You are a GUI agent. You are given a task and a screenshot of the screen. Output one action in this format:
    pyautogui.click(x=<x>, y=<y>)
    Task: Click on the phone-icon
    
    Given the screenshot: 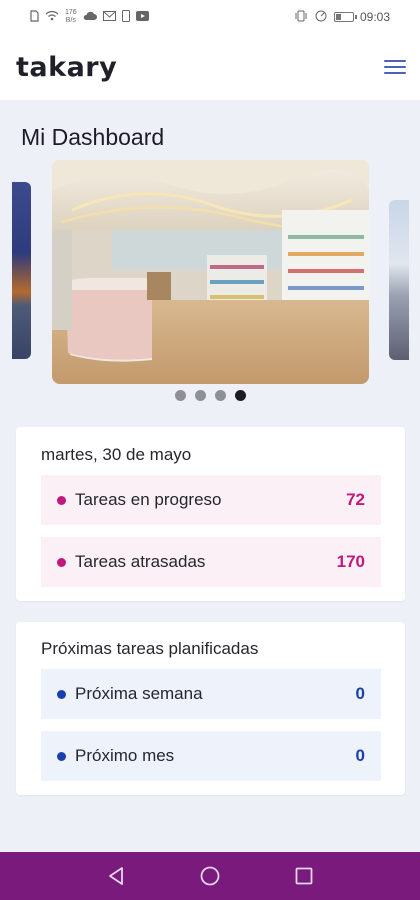 What is the action you would take?
    pyautogui.click(x=125, y=17)
    